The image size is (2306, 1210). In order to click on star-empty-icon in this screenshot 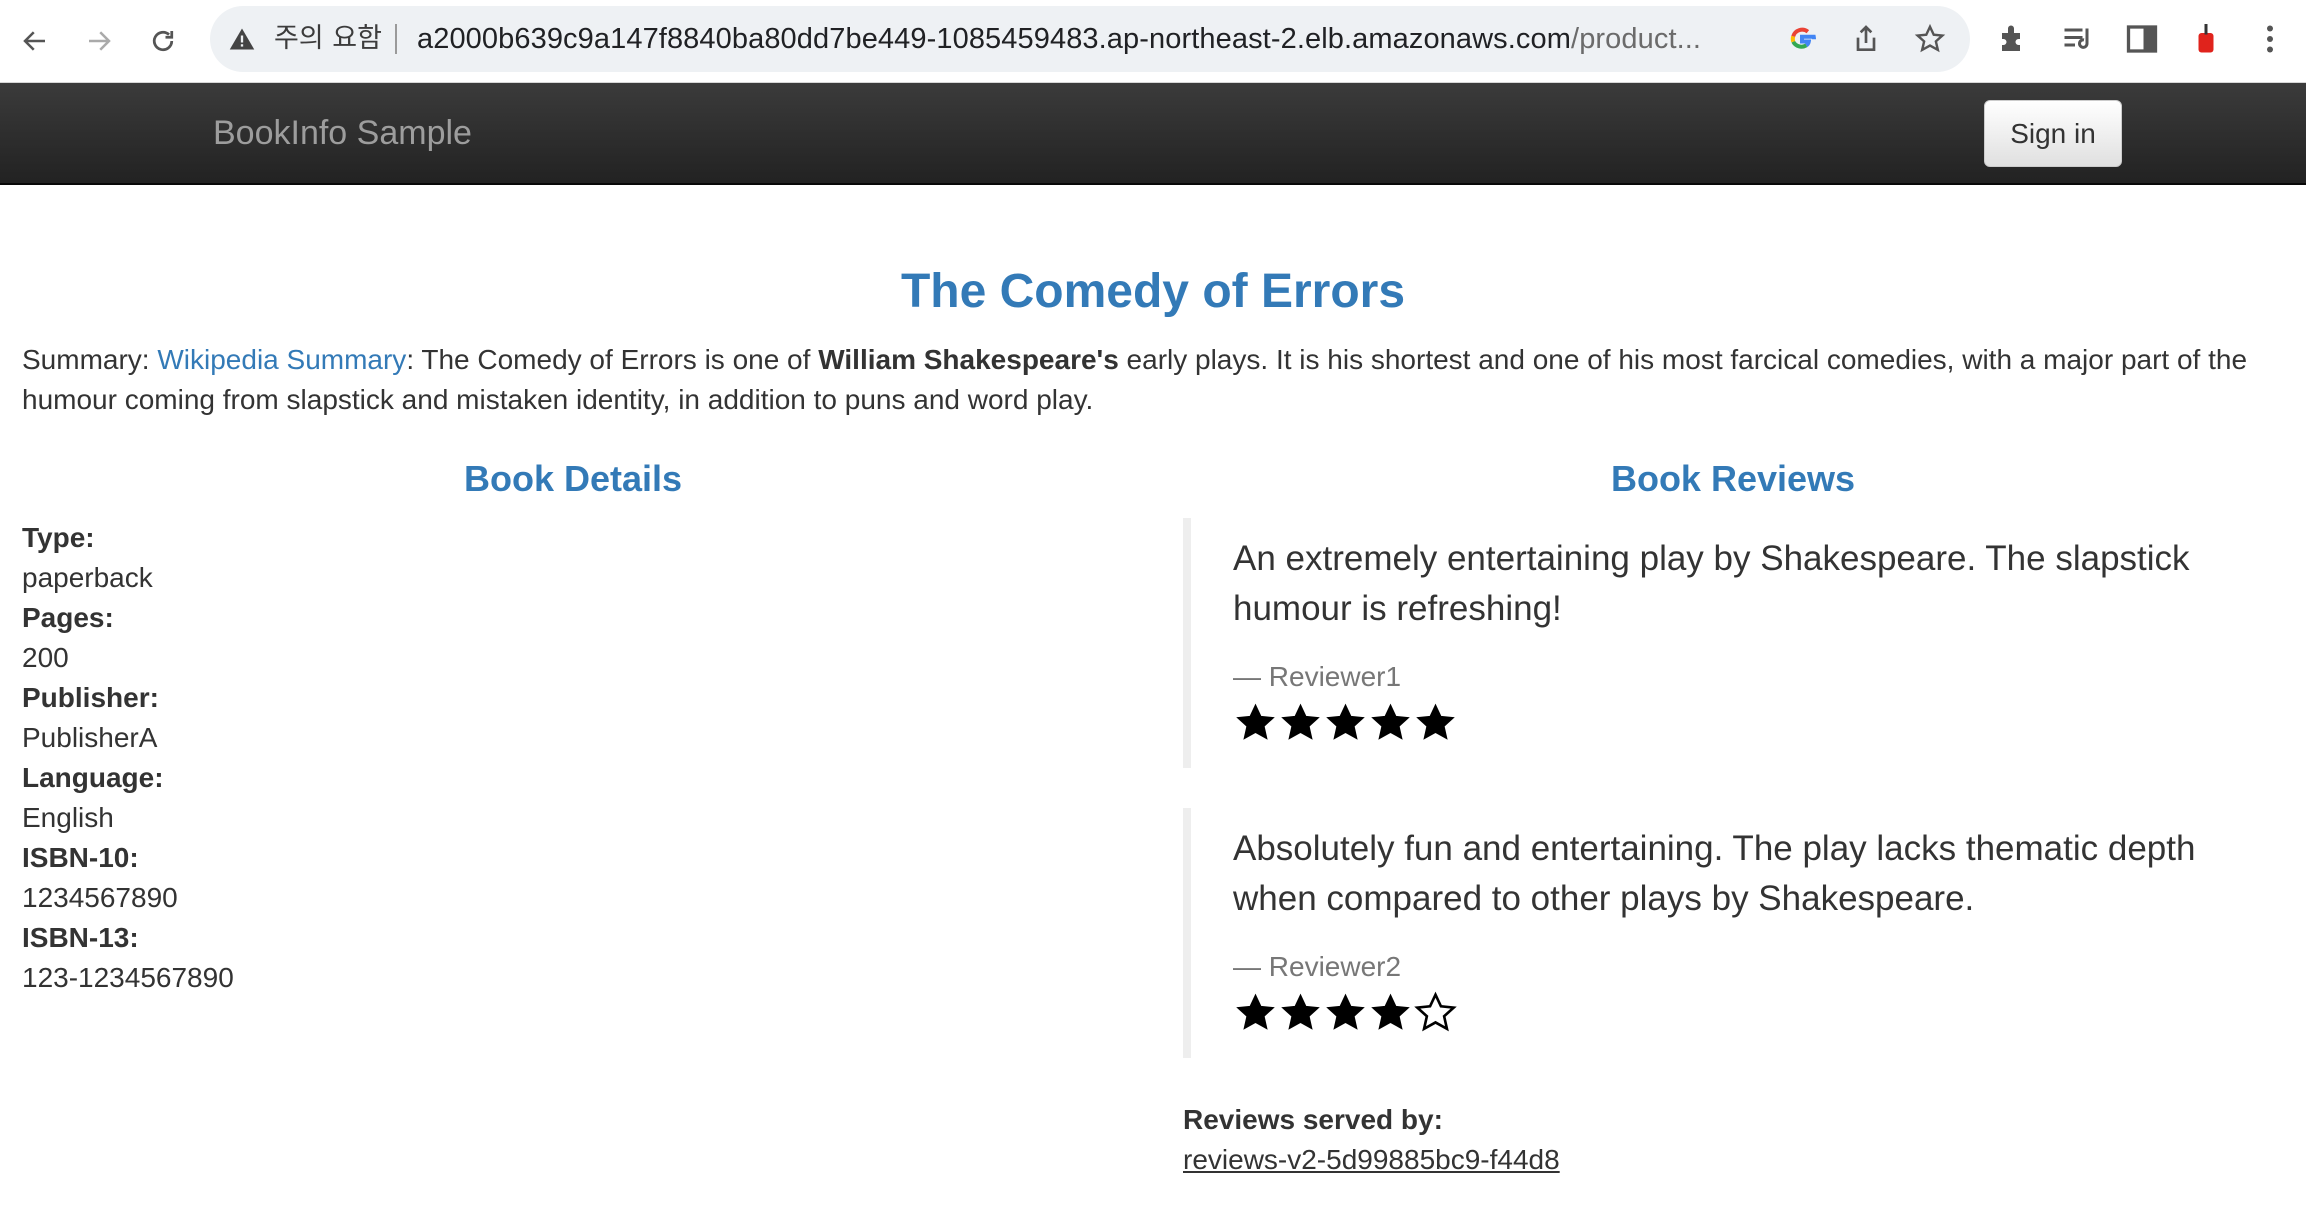, I will do `click(1435, 1011)`.